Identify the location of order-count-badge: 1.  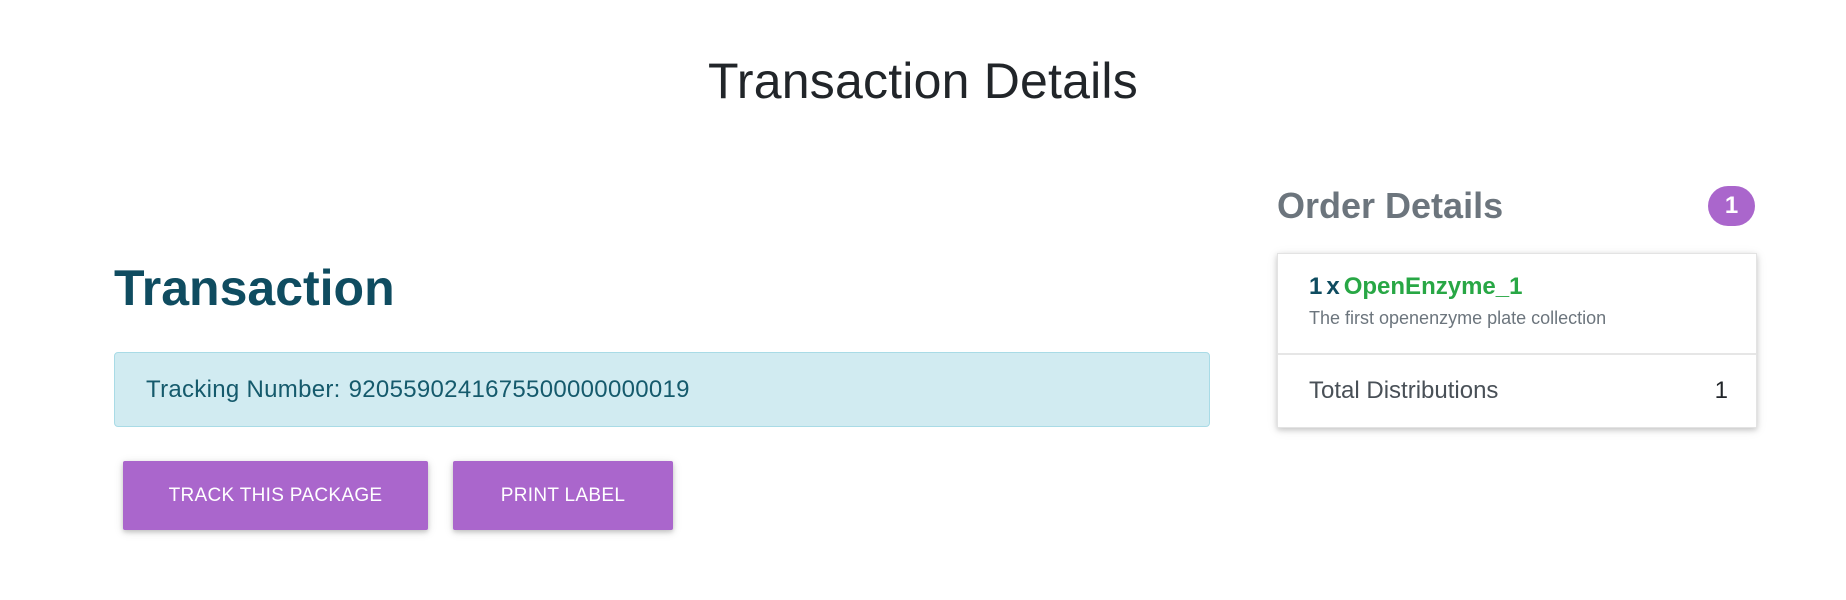
(1731, 206).